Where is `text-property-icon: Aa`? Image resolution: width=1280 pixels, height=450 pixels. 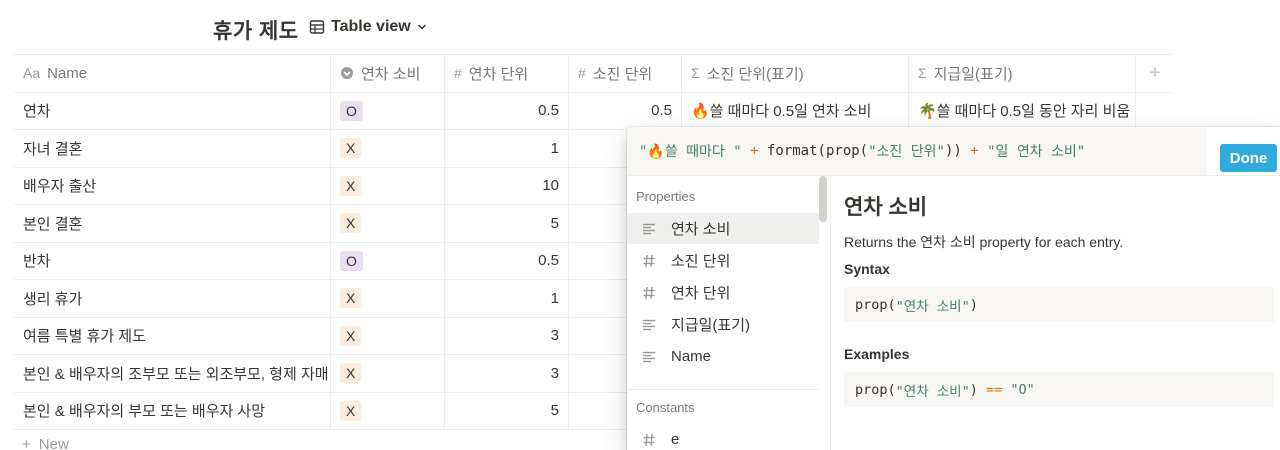
text-property-icon: Aa is located at coordinates (32, 73).